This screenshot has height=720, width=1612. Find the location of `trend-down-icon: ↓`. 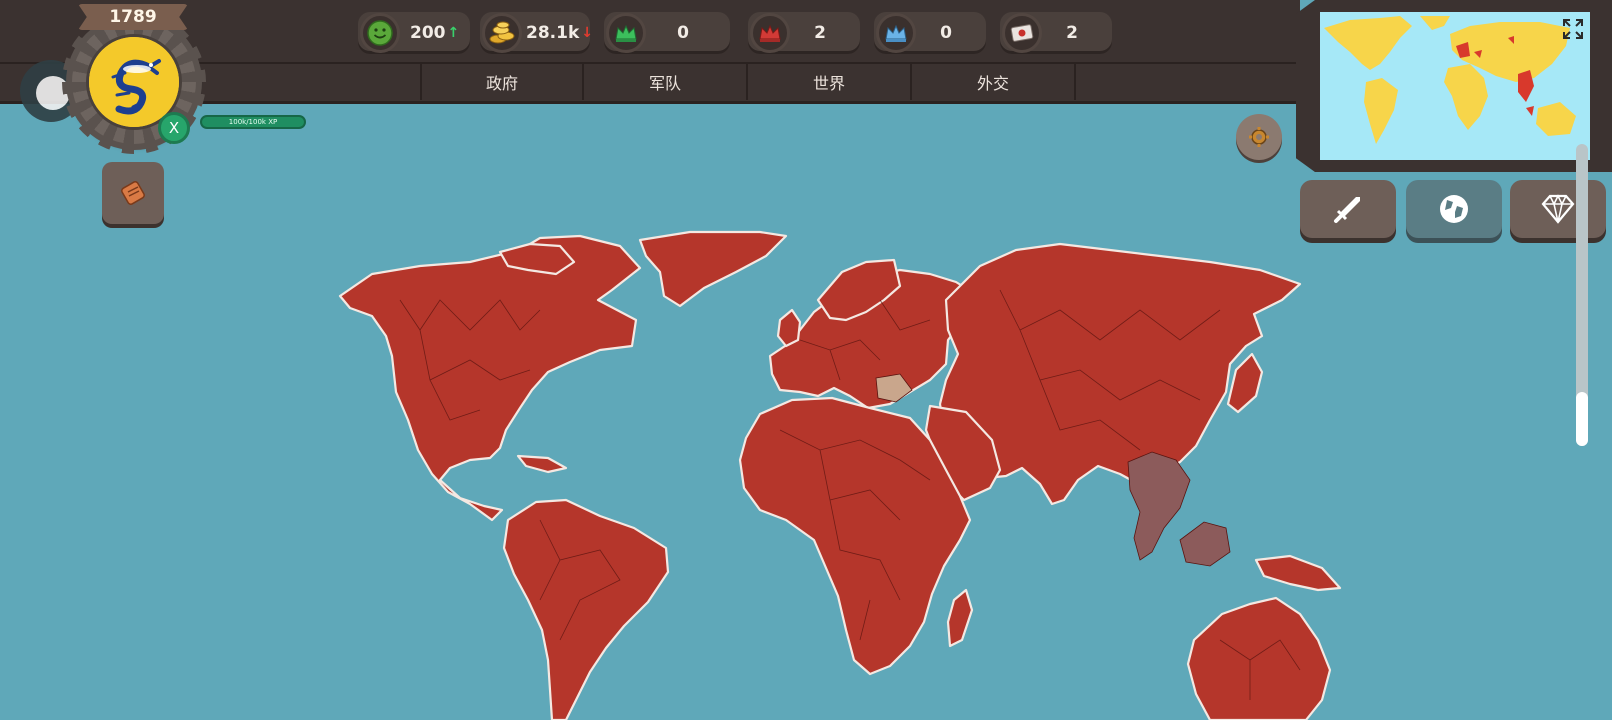

trend-down-icon: ↓ is located at coordinates (587, 33).